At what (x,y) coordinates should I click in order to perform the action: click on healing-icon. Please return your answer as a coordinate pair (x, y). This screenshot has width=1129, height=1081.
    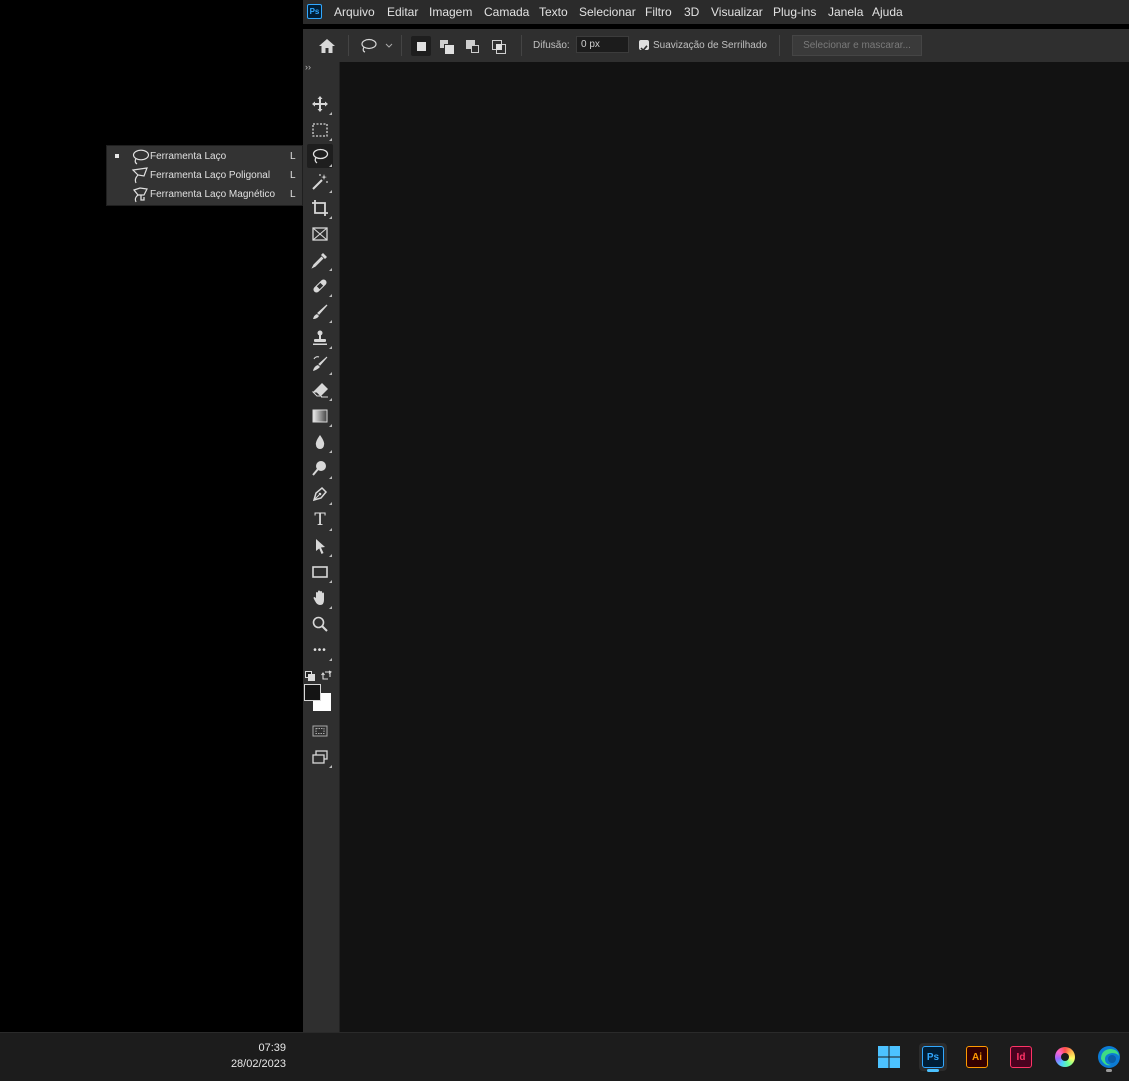
    Looking at the image, I should click on (320, 286).